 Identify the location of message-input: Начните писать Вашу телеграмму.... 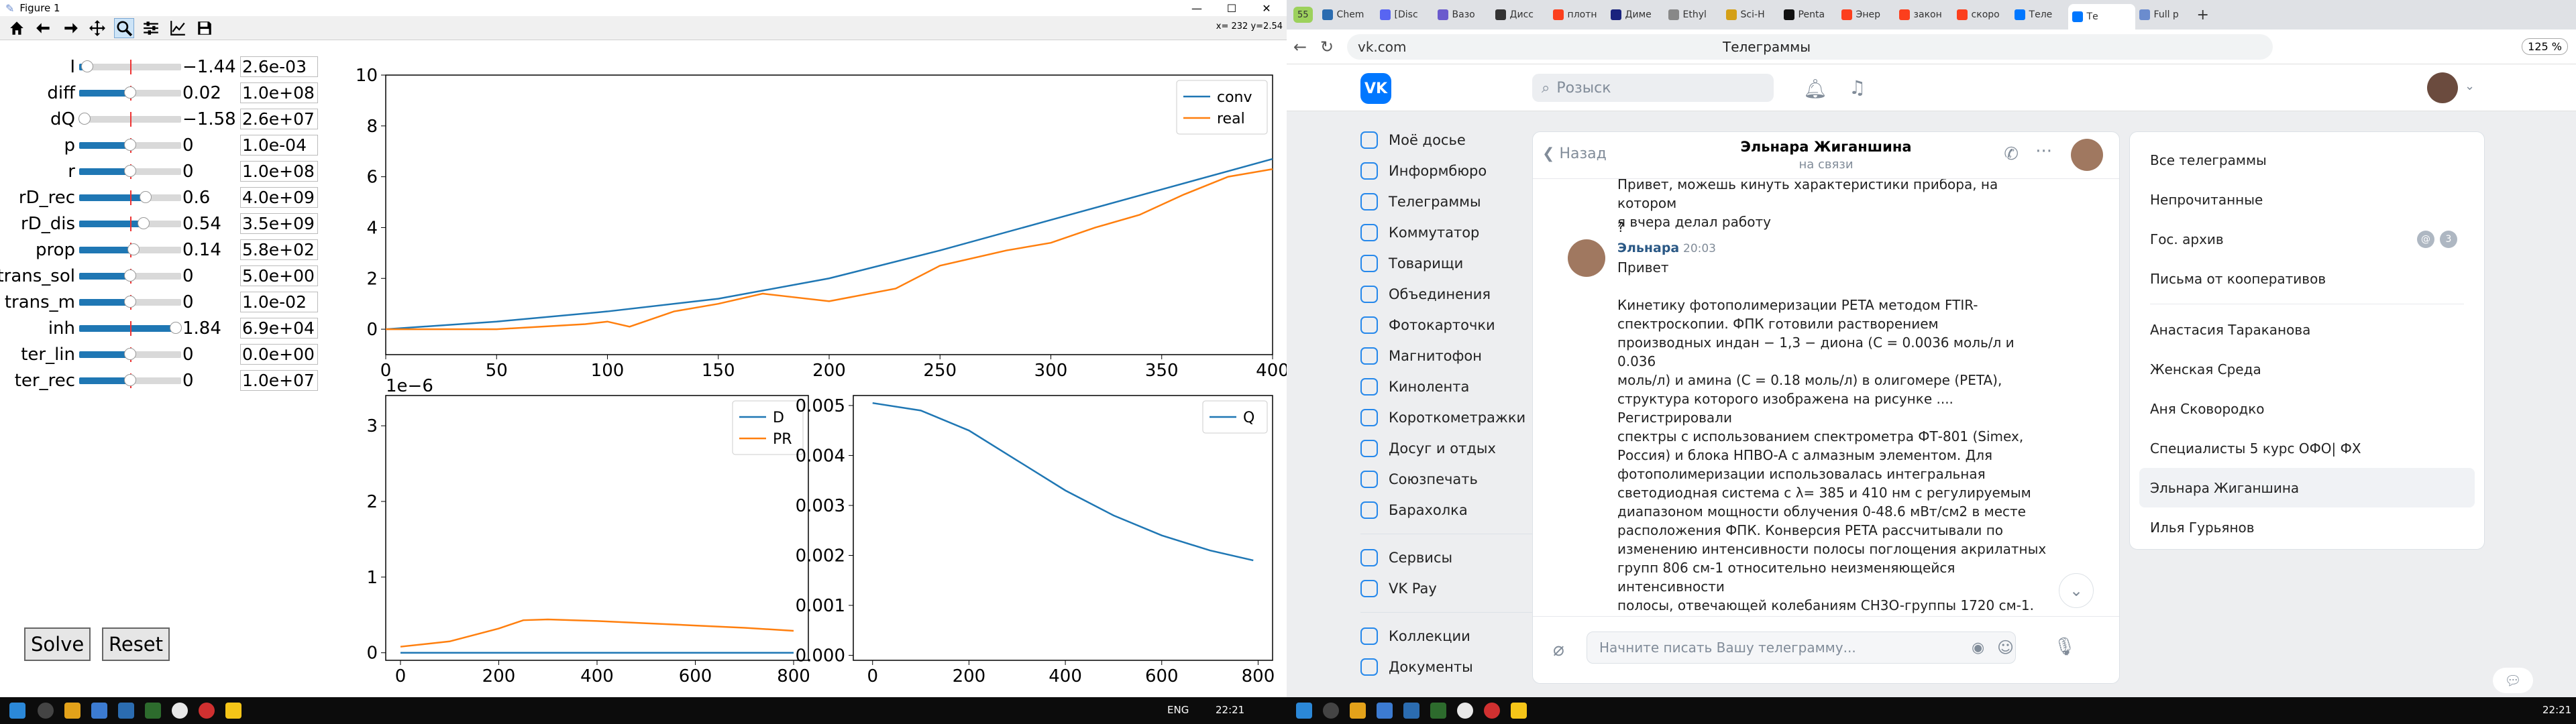
(1801, 647).